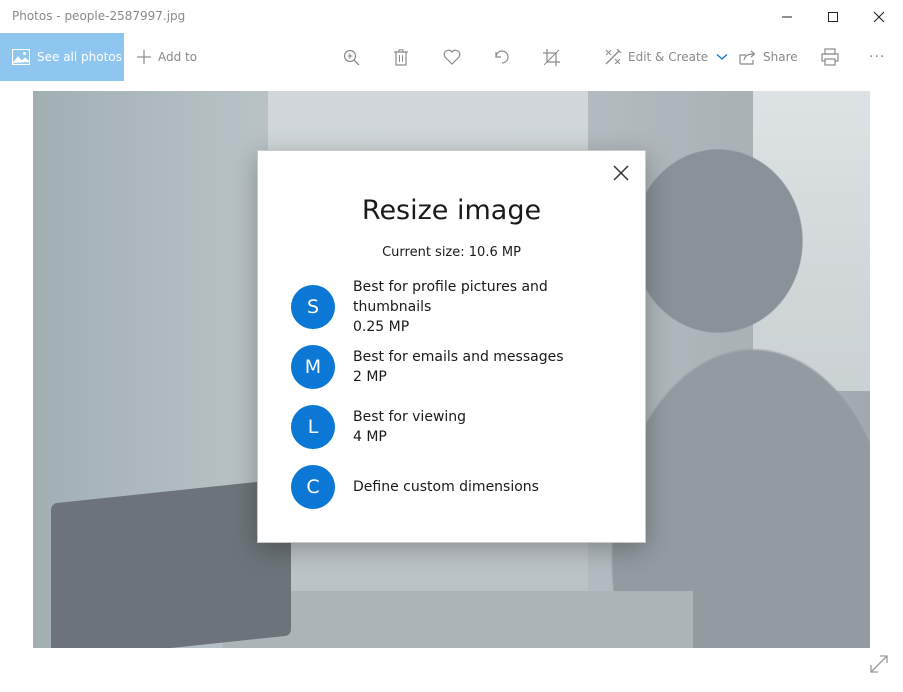  I want to click on crop-icon, so click(551, 57).